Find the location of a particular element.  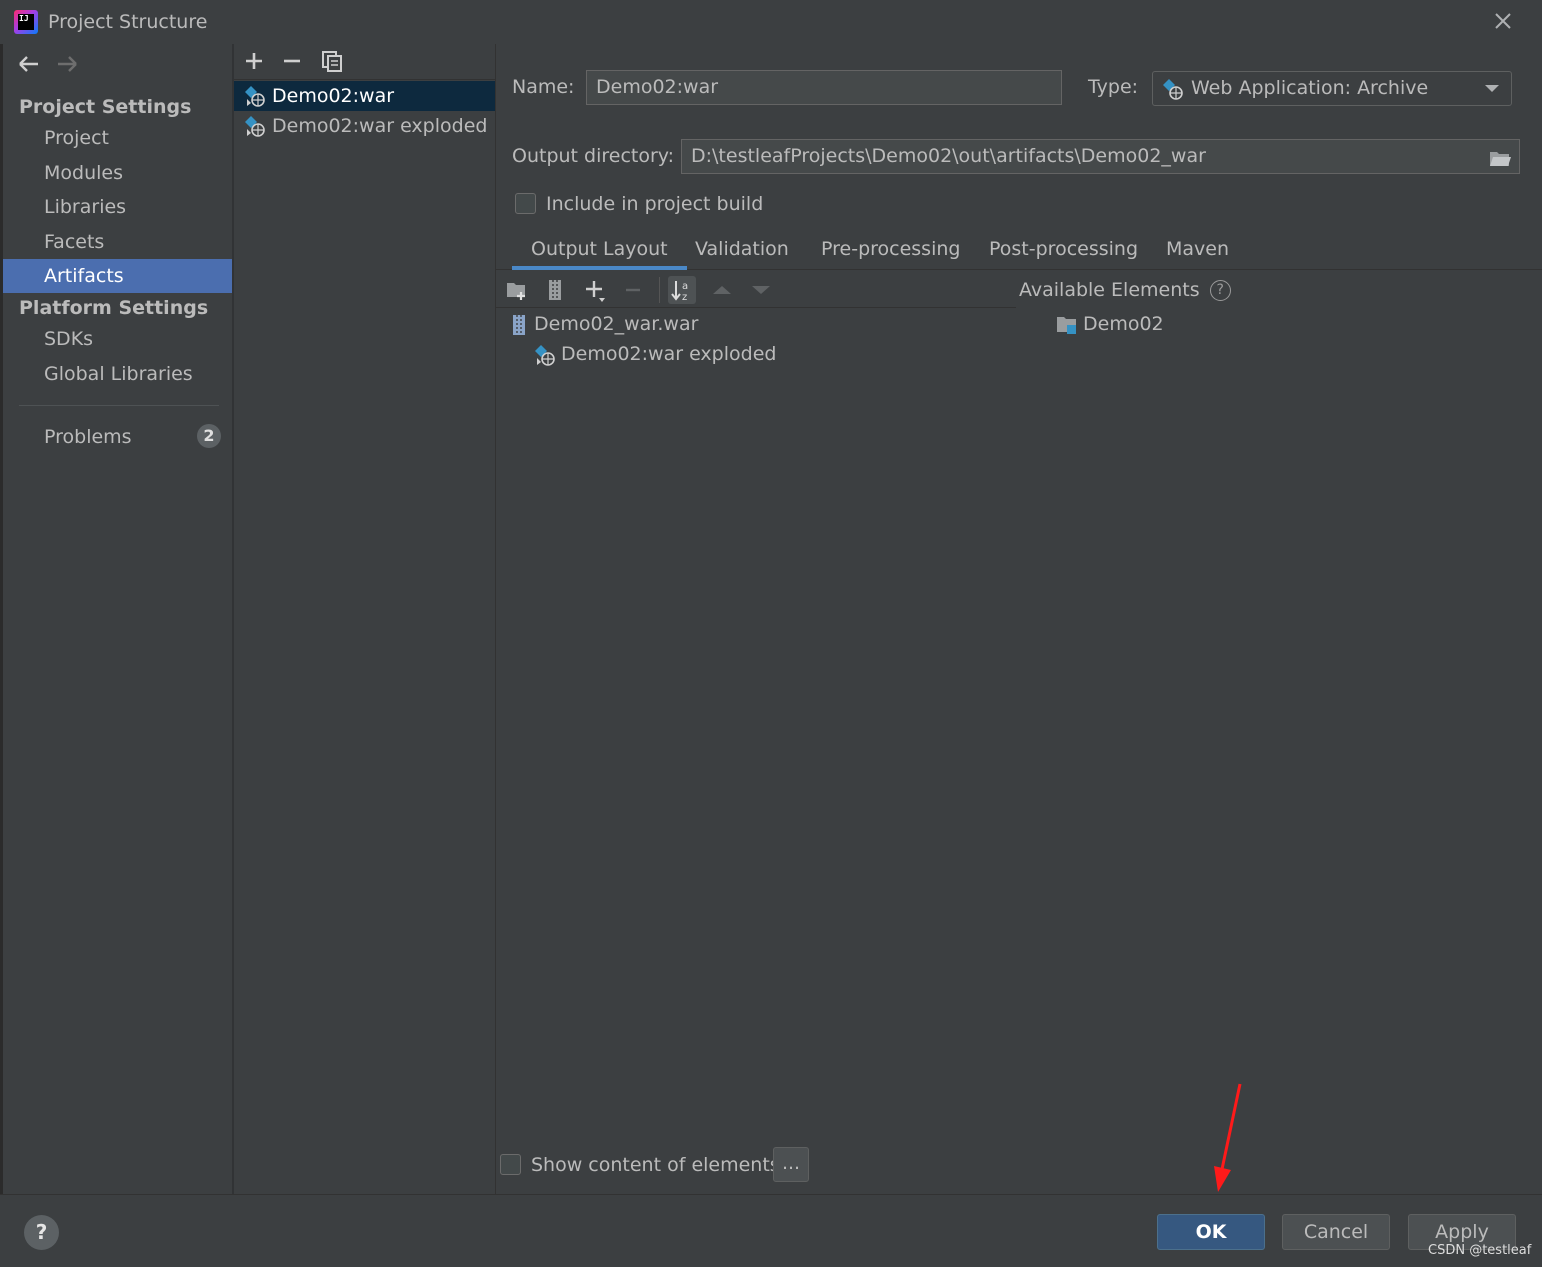

tree-item-war-exploded: Demo02:war exploded is located at coordinates (655, 354).